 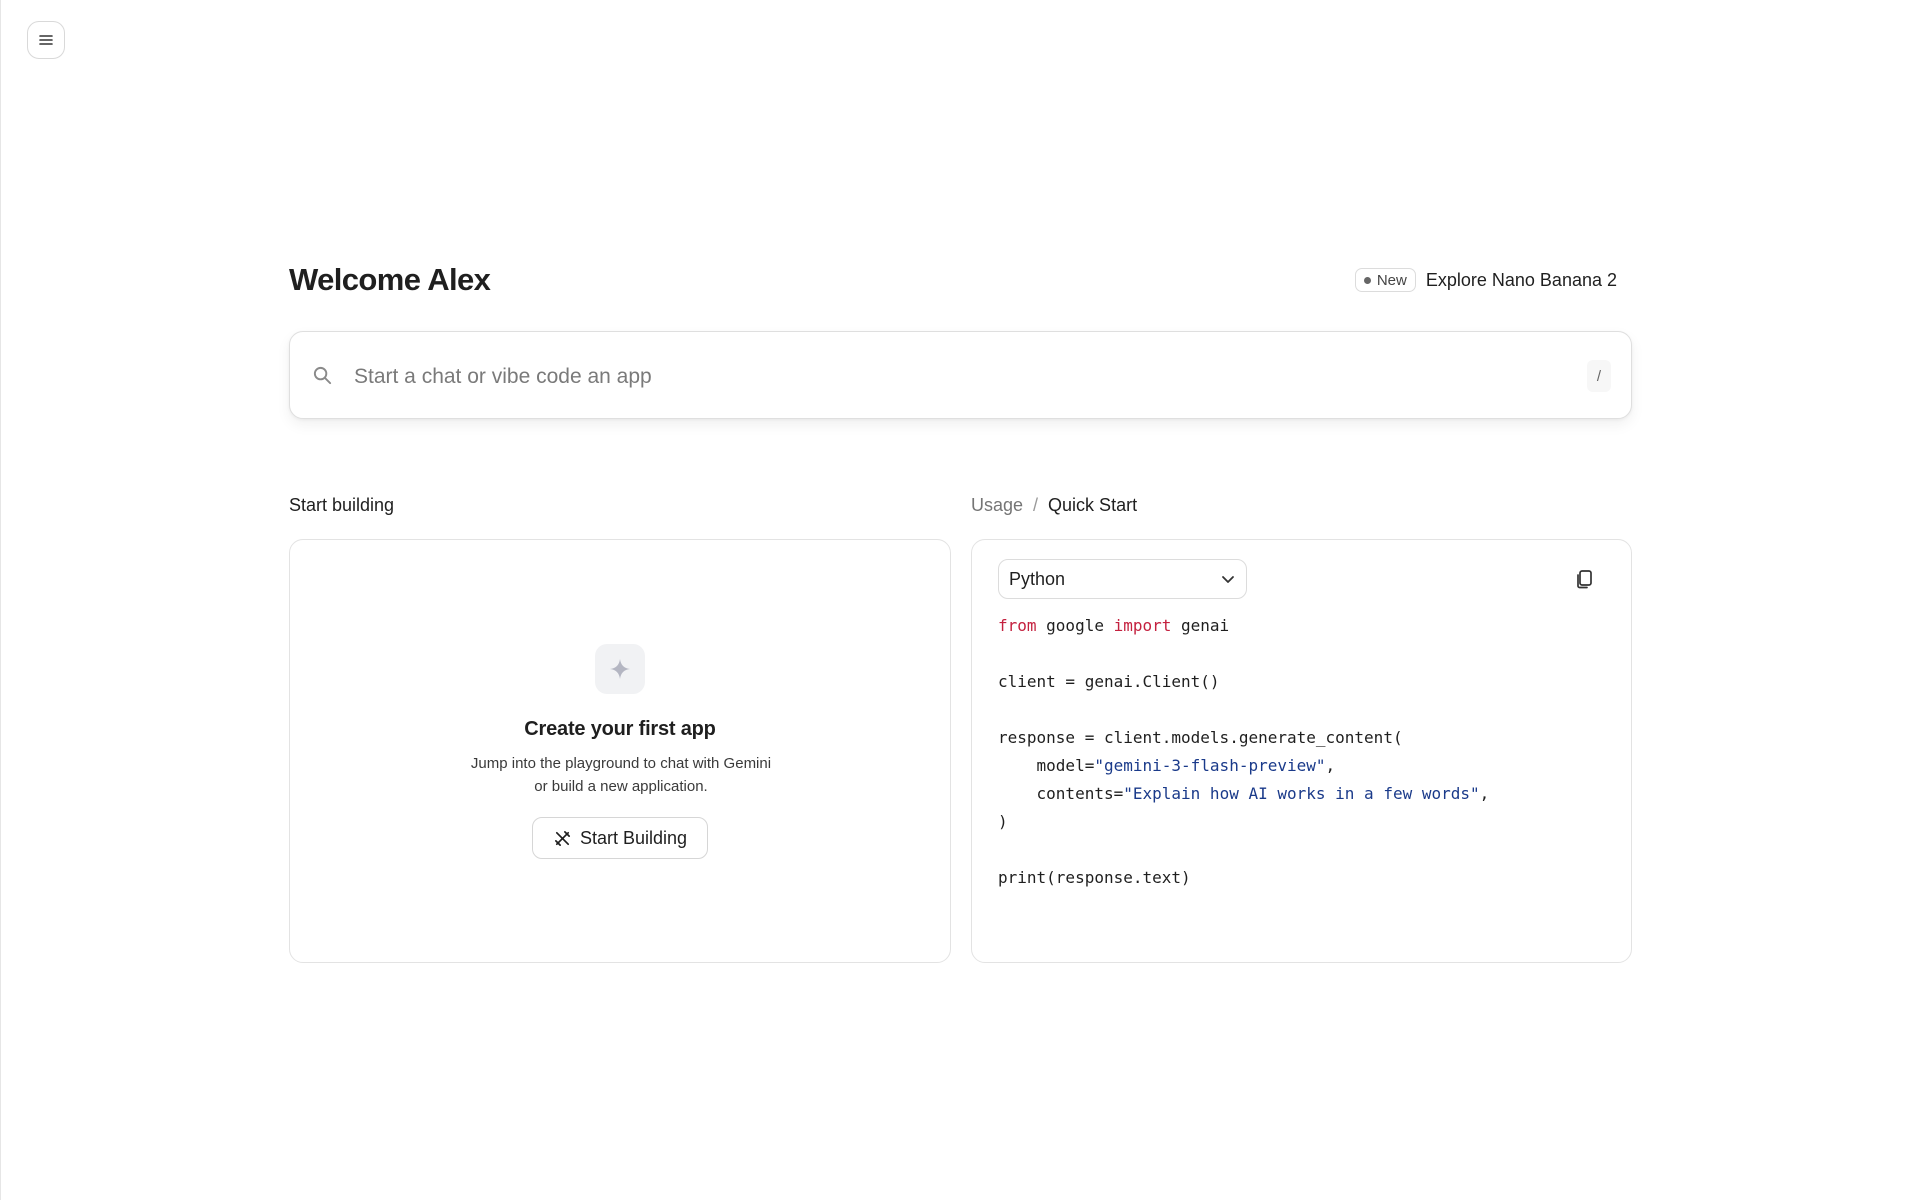 What do you see at coordinates (1122, 579) in the screenshot?
I see `language-select: Python` at bounding box center [1122, 579].